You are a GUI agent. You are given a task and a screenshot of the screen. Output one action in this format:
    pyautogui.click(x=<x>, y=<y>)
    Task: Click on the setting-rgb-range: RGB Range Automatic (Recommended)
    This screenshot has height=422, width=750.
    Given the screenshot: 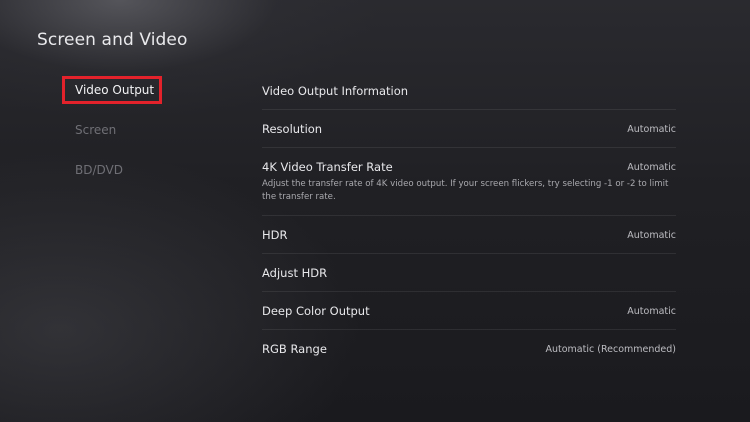 What is the action you would take?
    pyautogui.click(x=469, y=349)
    